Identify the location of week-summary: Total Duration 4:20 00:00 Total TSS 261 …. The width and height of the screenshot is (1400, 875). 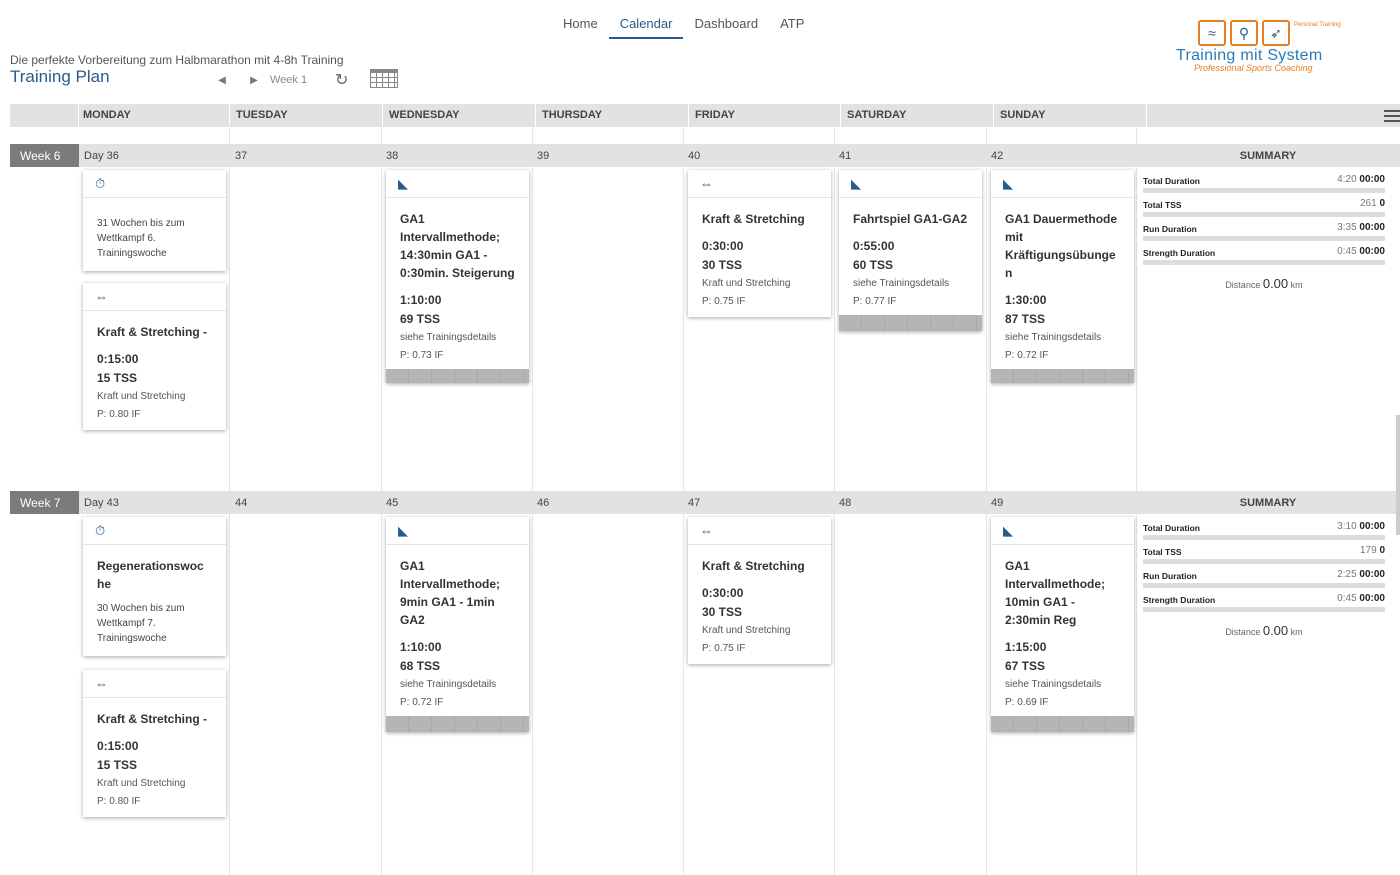
(1264, 231).